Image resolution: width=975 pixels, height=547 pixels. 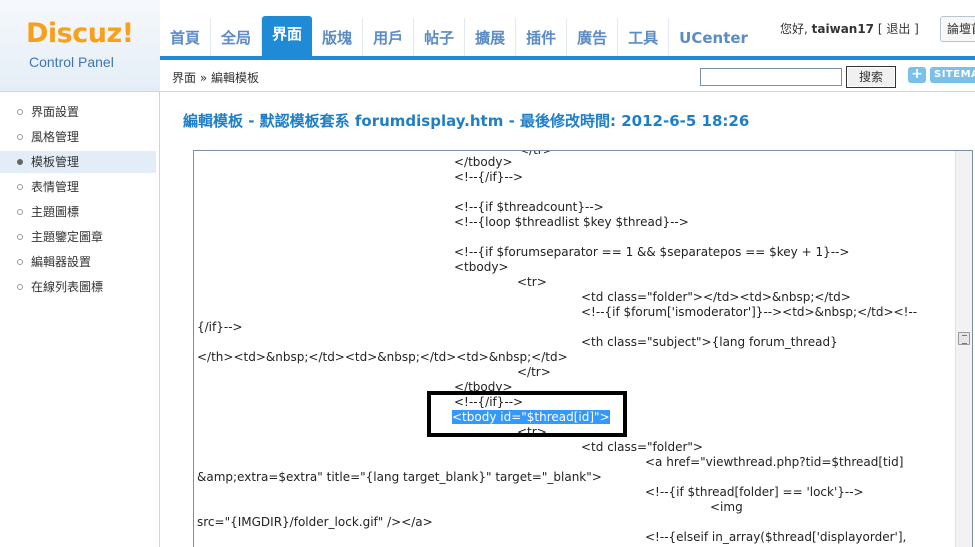 I want to click on code-line: <a href="viewthread.php?tid=$thread[tid], so click(x=774, y=462).